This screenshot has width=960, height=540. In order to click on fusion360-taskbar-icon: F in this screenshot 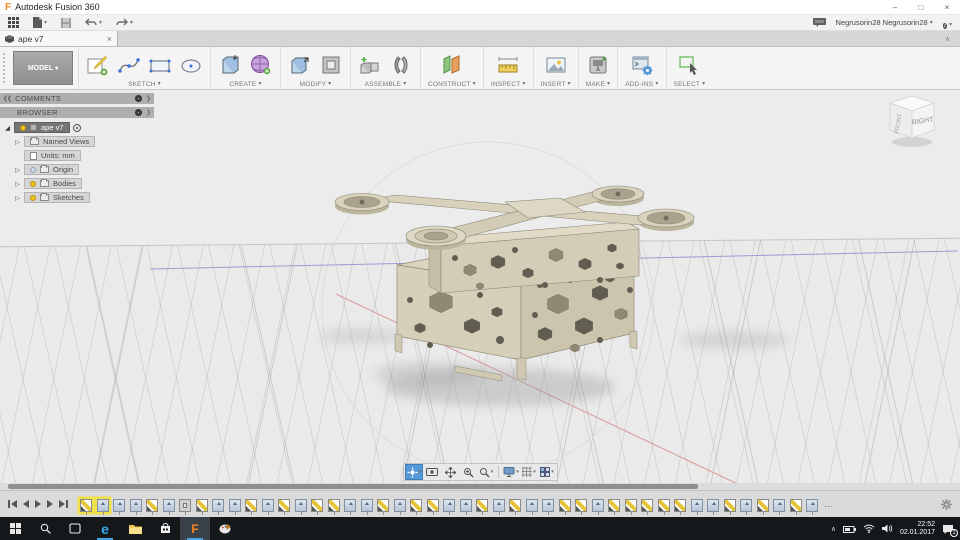, I will do `click(195, 528)`.